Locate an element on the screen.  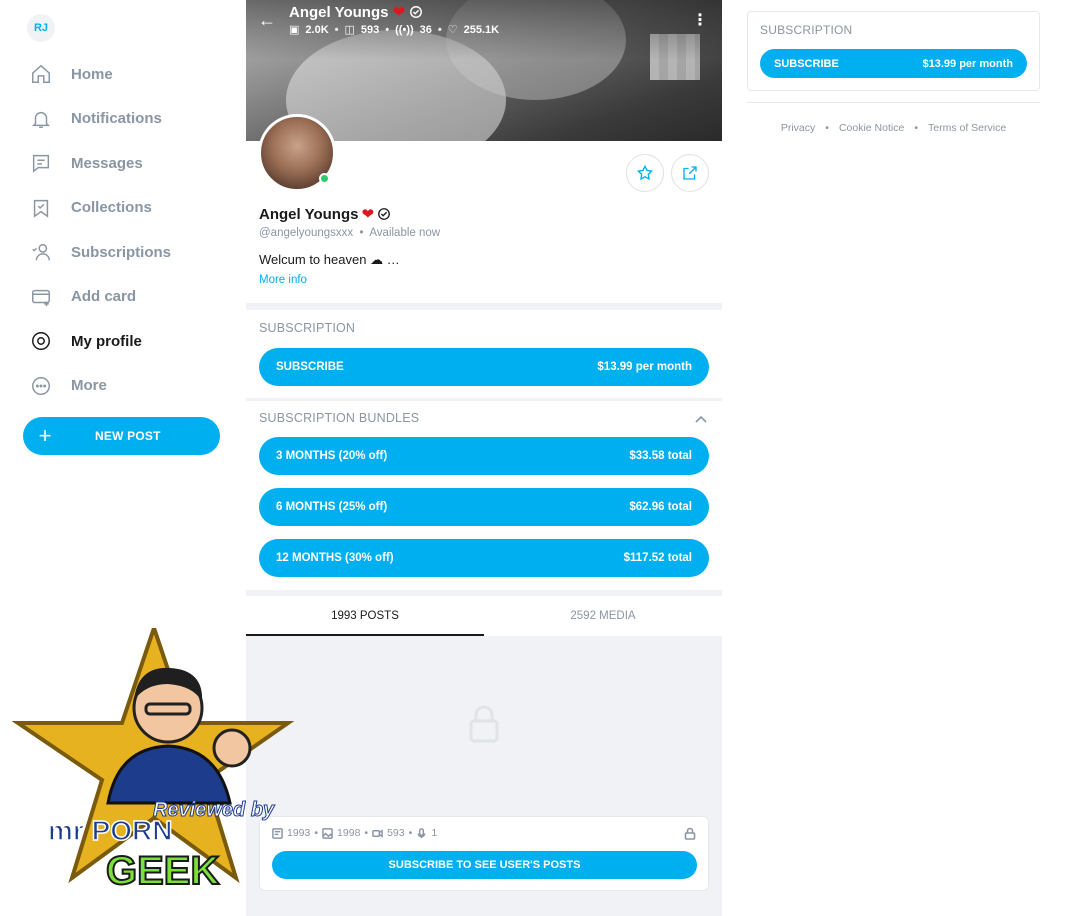
right-subscription-card: SUBSCRIPTION SUBSCRIBE $13.99 per month is located at coordinates (893, 51).